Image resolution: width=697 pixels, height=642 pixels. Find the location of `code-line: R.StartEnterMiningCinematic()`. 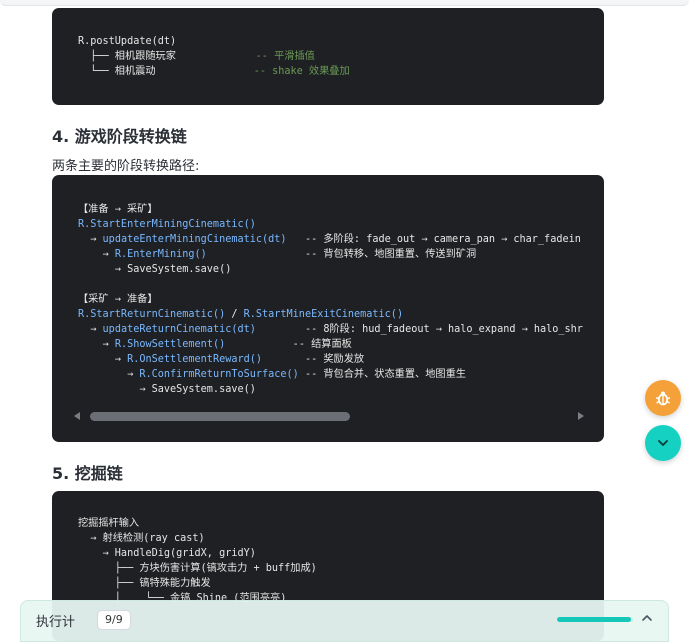

code-line: R.StartEnterMiningCinematic() is located at coordinates (330, 224).